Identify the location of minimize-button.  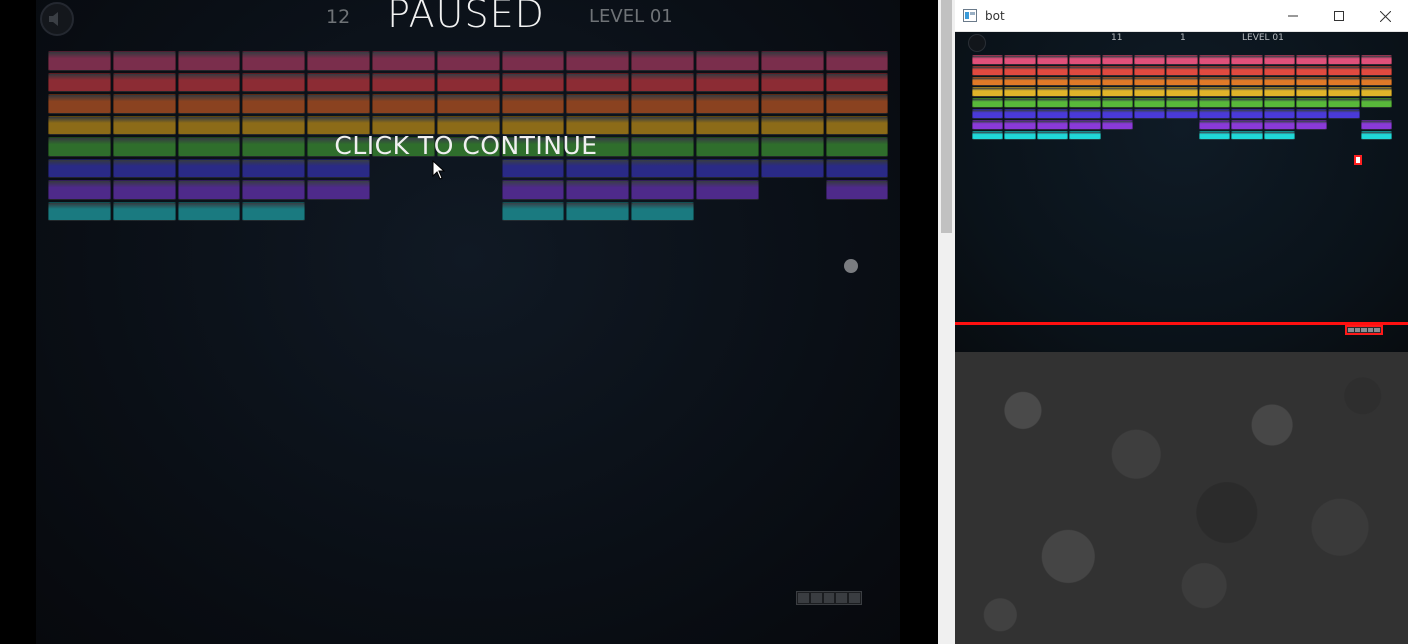
(1293, 16).